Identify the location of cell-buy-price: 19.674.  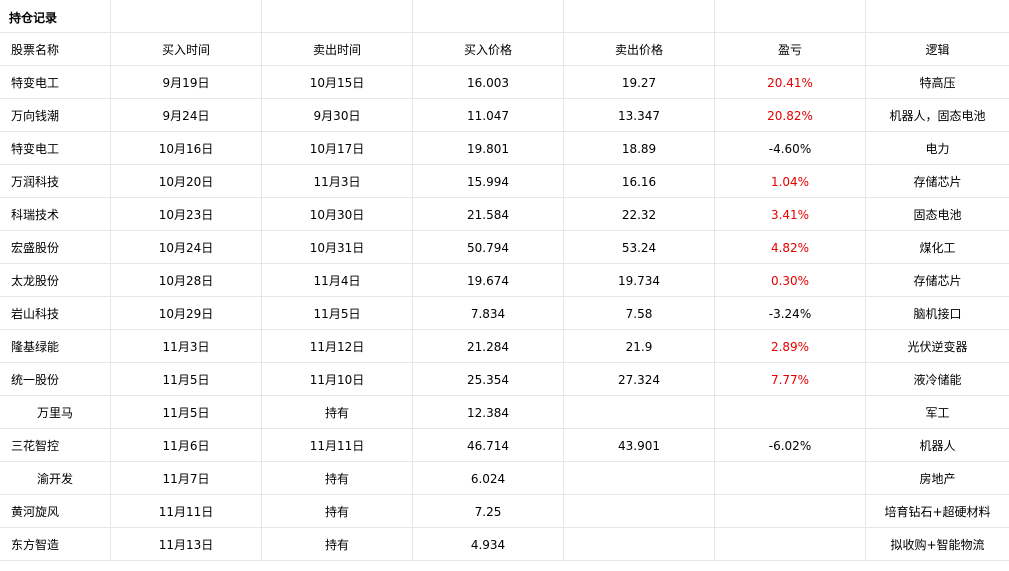
(488, 280).